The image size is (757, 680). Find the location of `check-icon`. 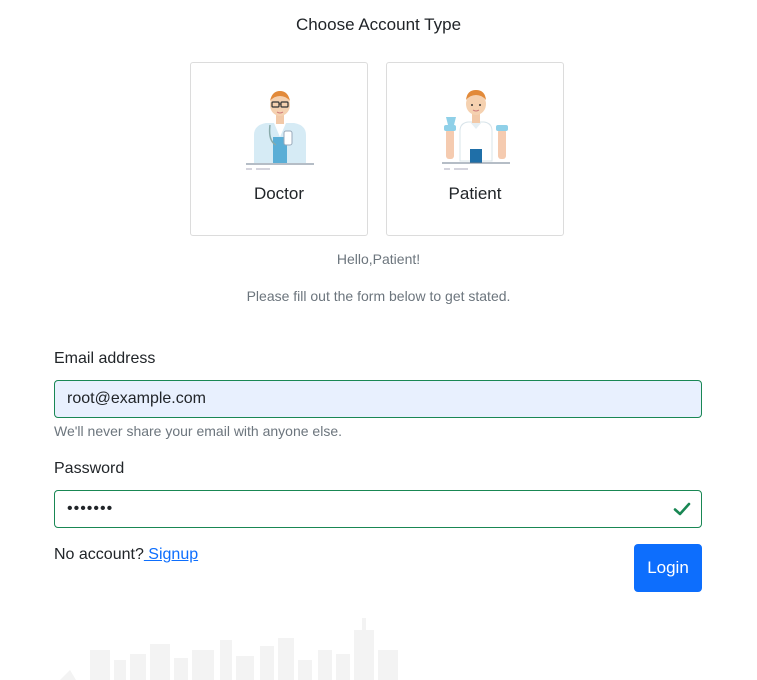

check-icon is located at coordinates (682, 509).